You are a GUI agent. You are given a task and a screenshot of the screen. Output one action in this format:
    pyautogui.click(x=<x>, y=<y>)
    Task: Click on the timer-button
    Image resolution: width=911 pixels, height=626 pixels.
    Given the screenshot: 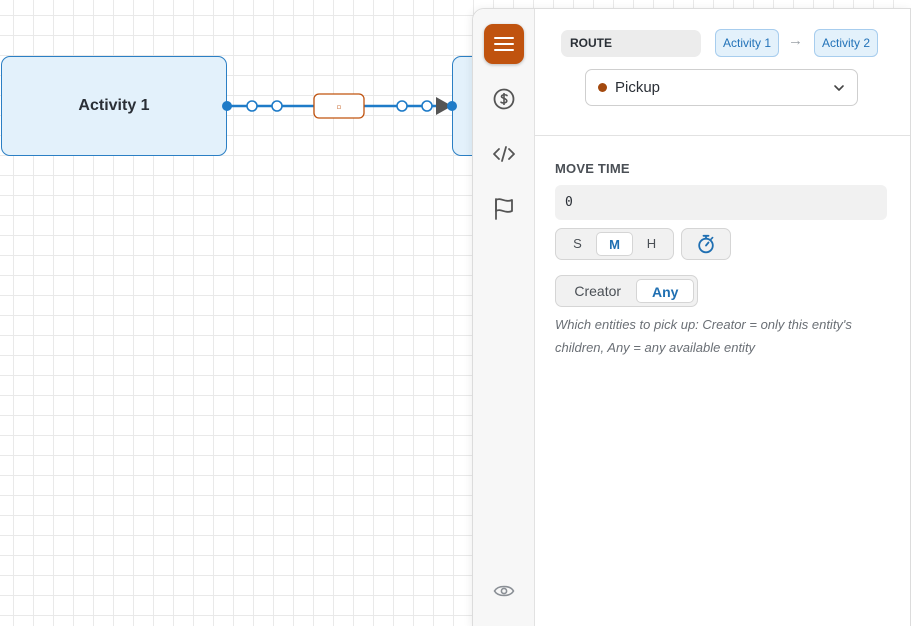 What is the action you would take?
    pyautogui.click(x=706, y=244)
    